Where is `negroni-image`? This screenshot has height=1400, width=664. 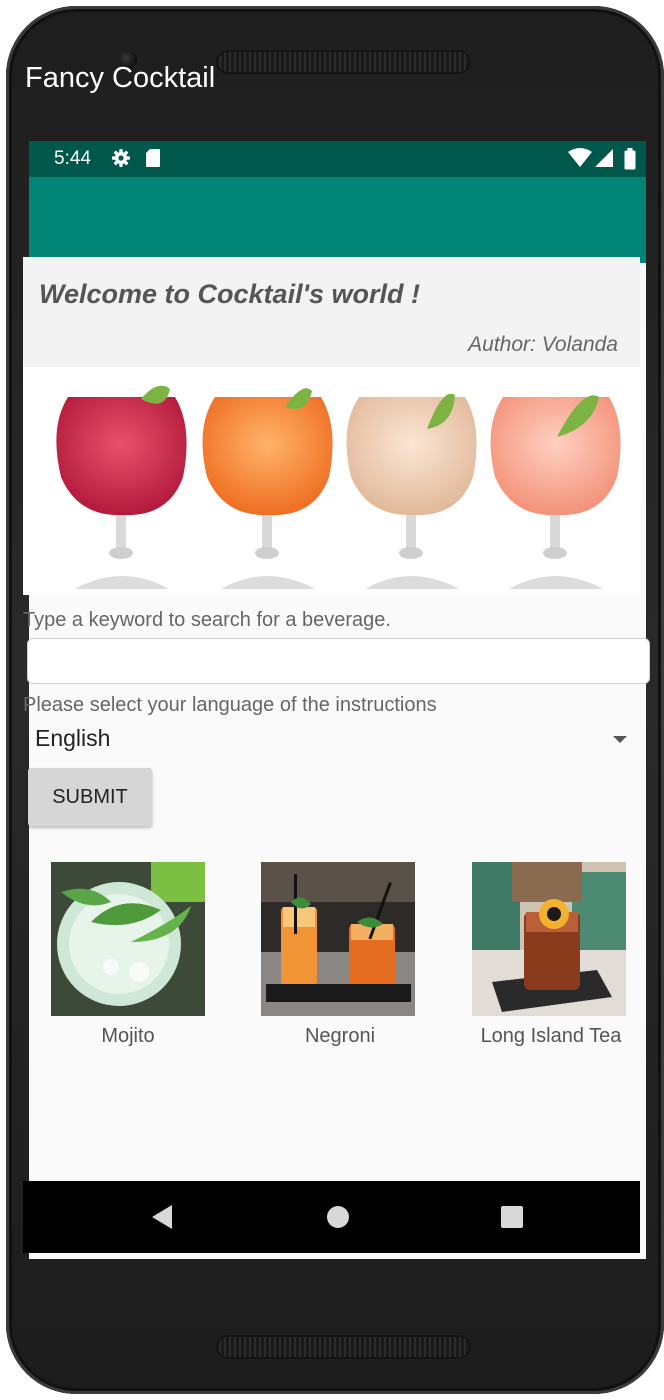 negroni-image is located at coordinates (338, 939).